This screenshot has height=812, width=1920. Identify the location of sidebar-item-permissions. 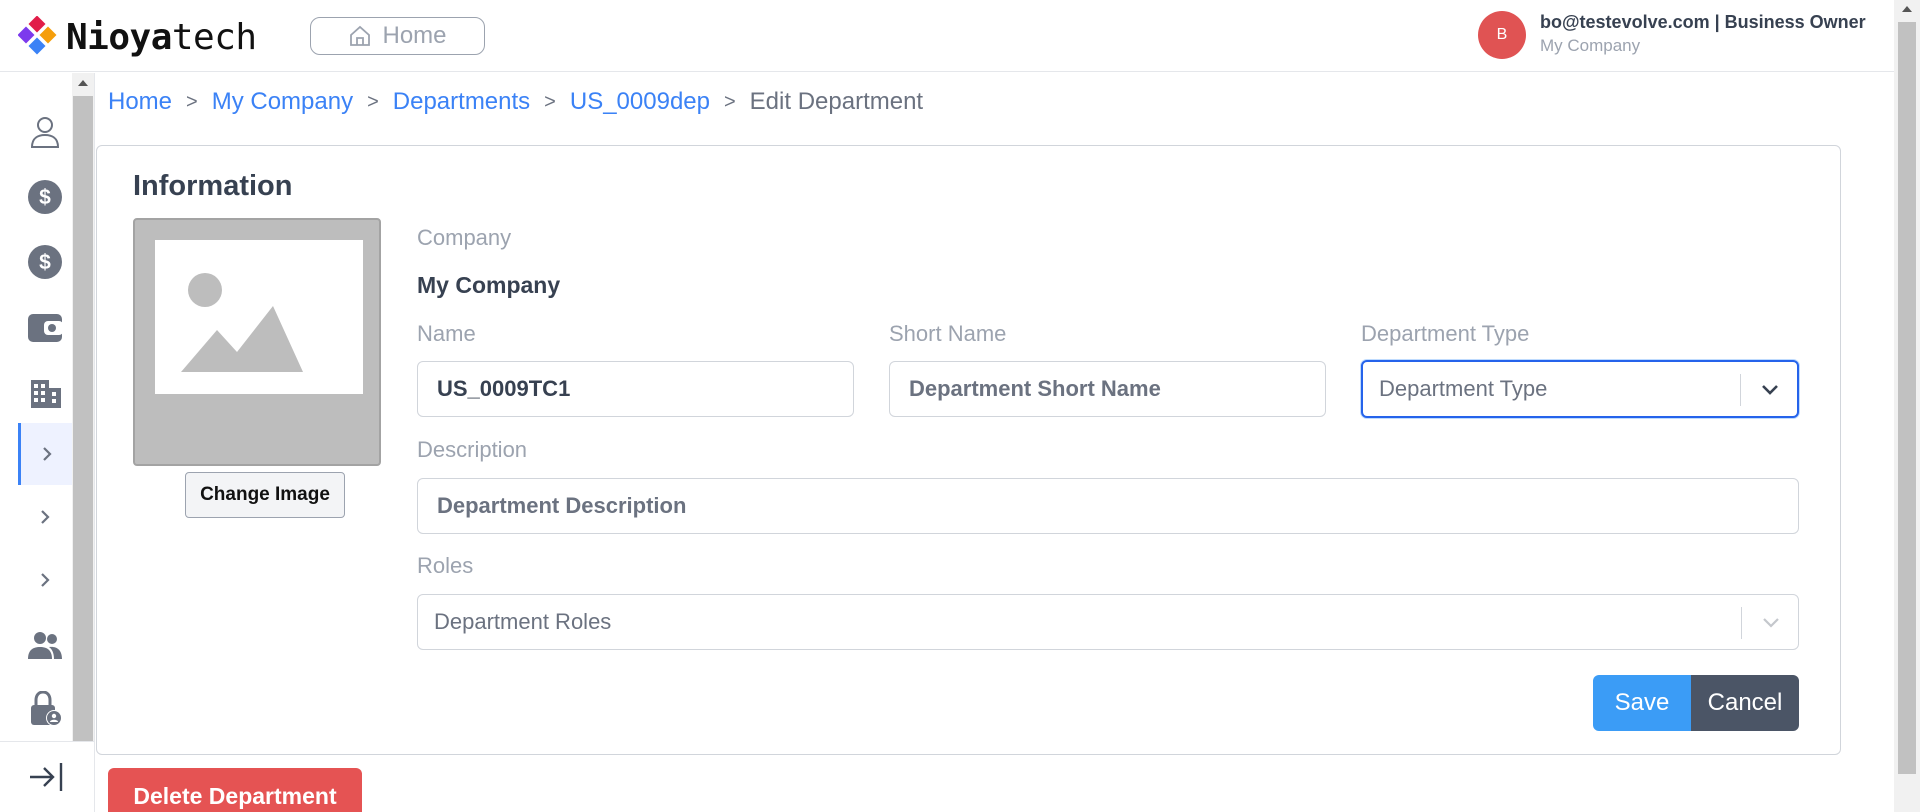
(45, 709).